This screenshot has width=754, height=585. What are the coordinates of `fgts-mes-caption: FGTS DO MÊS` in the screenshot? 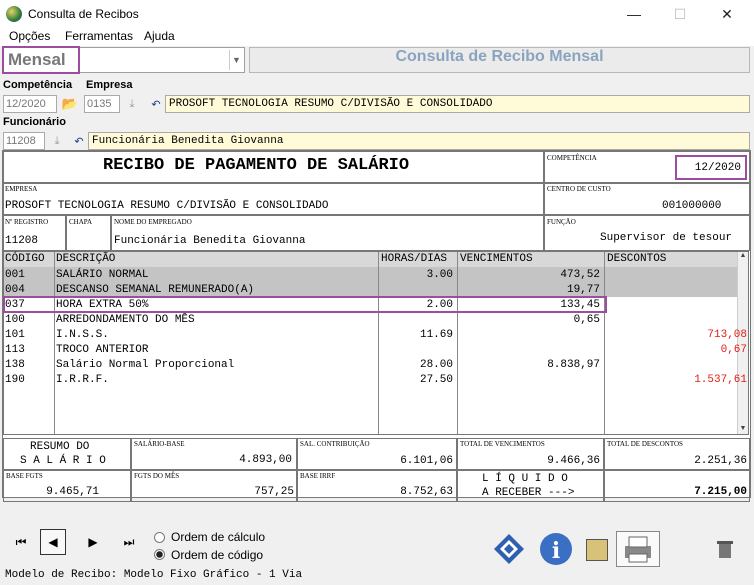 It's located at (157, 476).